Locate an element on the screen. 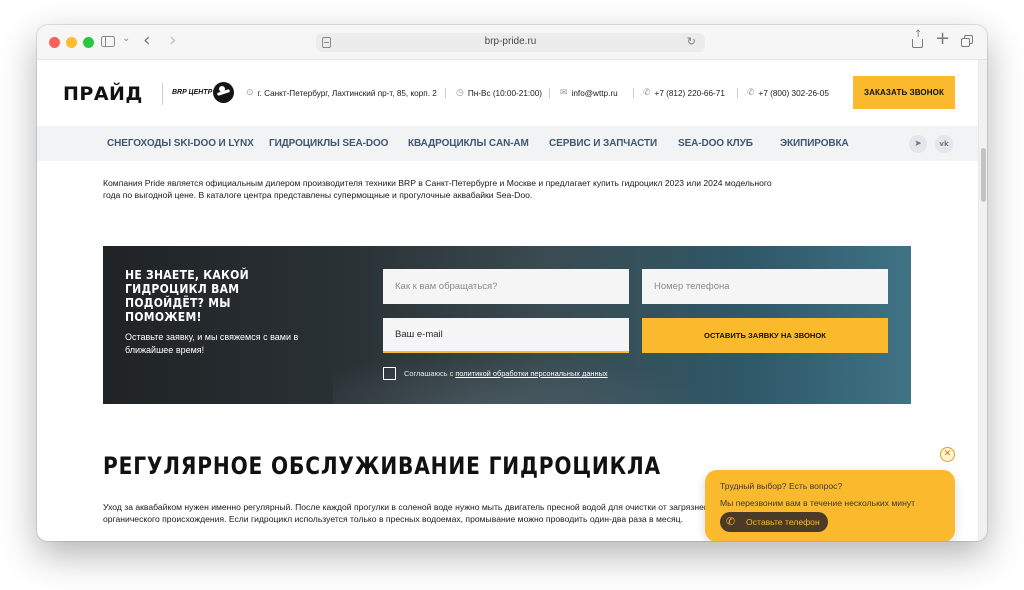  leave-phone-label: Оставьте телефон is located at coordinates (783, 522).